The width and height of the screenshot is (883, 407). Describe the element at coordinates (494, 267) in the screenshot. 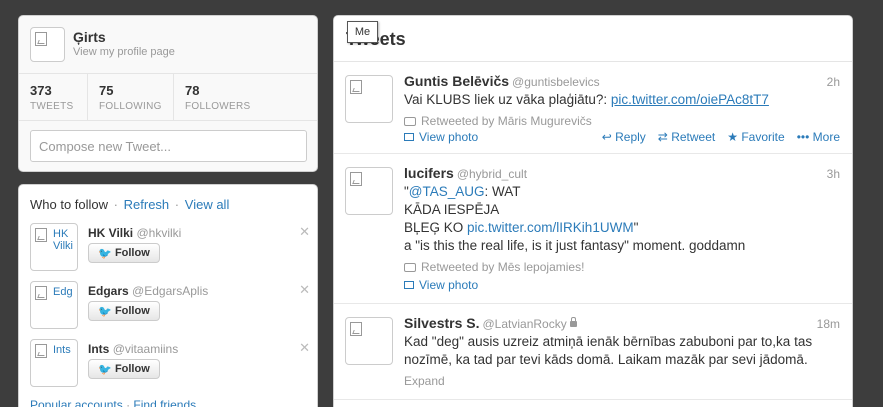

I see `retweeted-by: Retweeted by Mēs lepojamies!` at that location.